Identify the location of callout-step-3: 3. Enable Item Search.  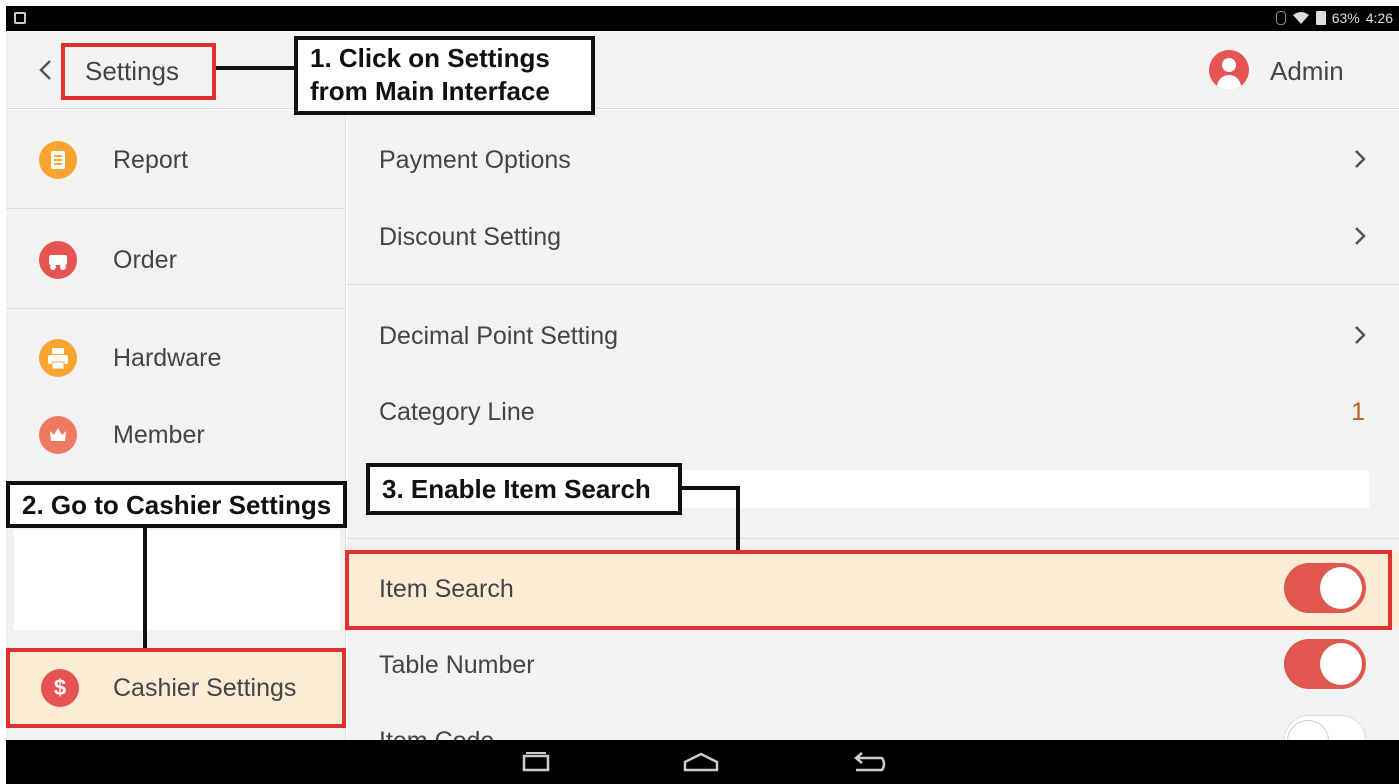
(524, 489).